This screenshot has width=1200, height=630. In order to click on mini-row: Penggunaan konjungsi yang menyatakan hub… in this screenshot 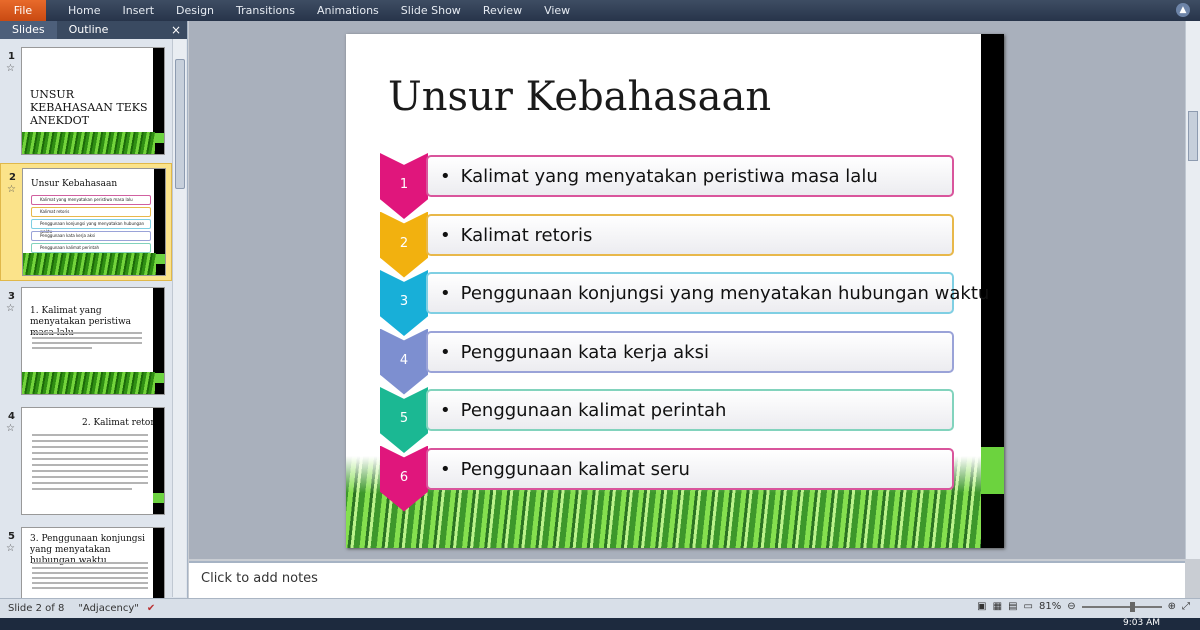, I will do `click(91, 226)`.